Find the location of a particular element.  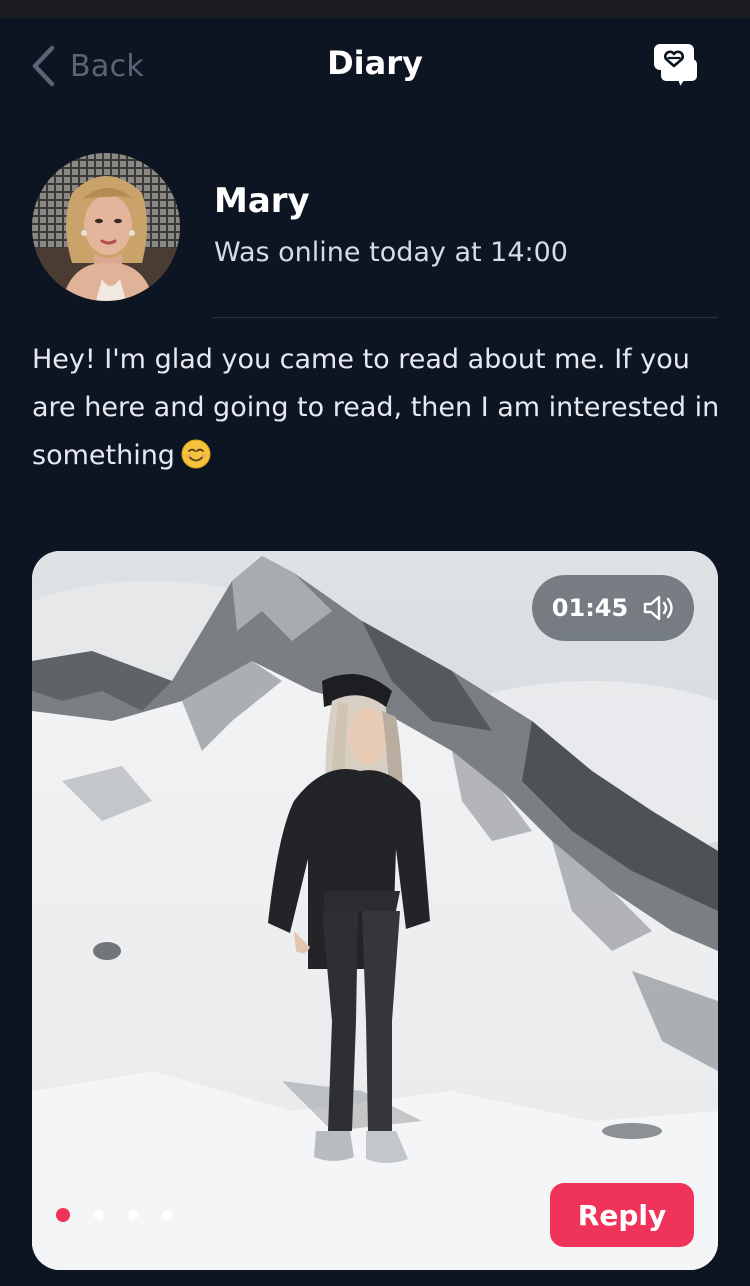

navigation-bar: Back Diary is located at coordinates (375, 64).